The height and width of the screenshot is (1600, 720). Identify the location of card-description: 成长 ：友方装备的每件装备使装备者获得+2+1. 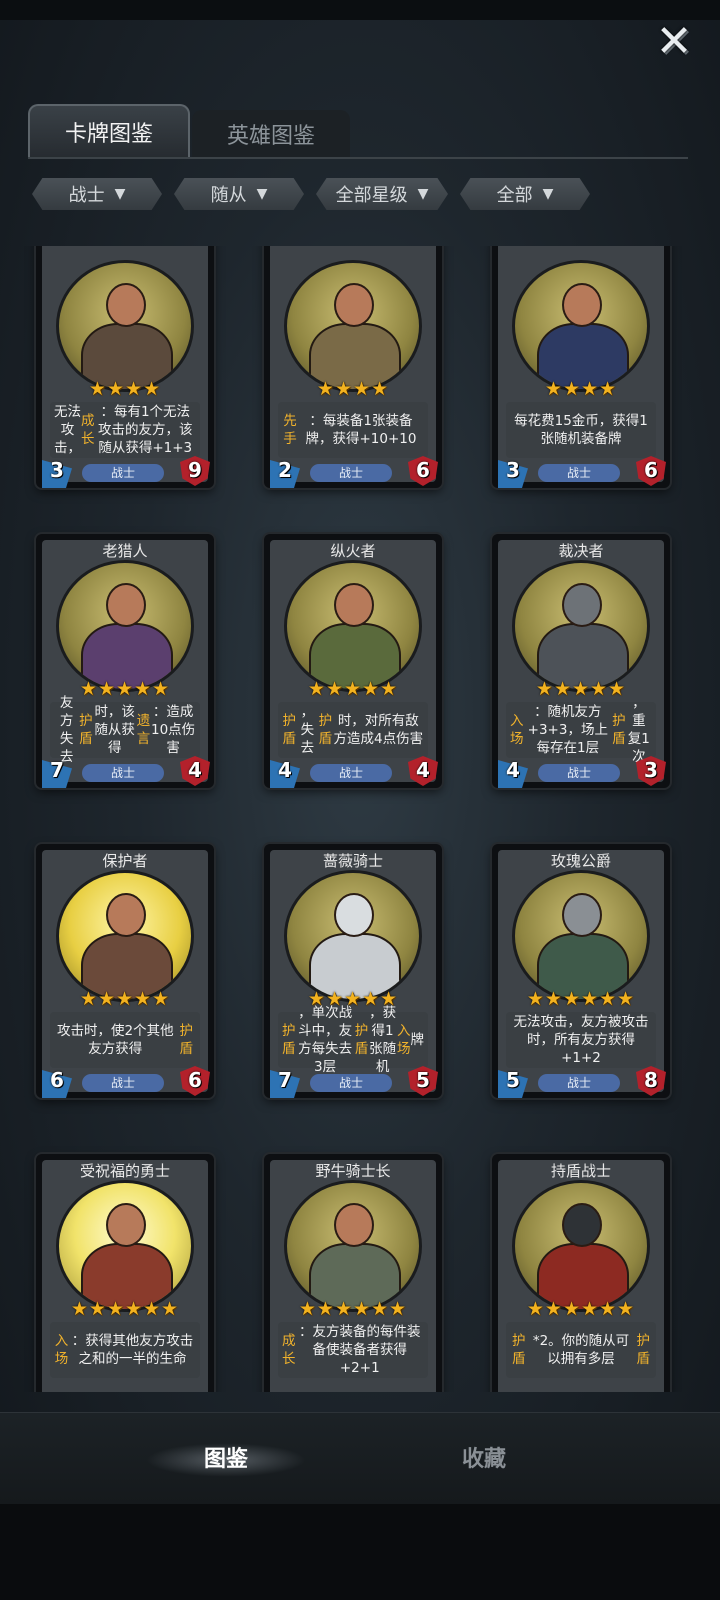
(353, 1350).